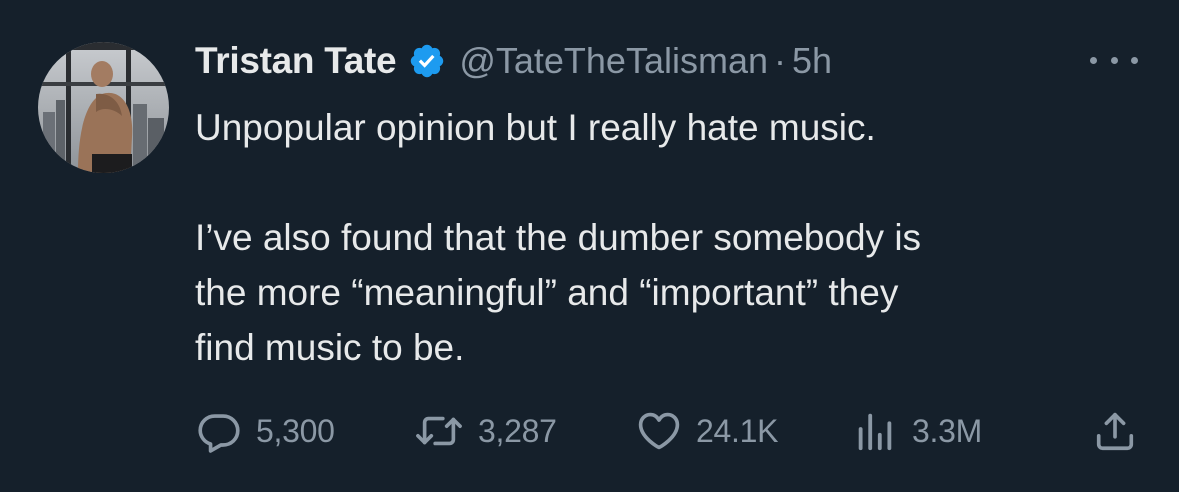 The width and height of the screenshot is (1179, 492). What do you see at coordinates (613, 61) in the screenshot?
I see `author-handle: @TateTheTalisman` at bounding box center [613, 61].